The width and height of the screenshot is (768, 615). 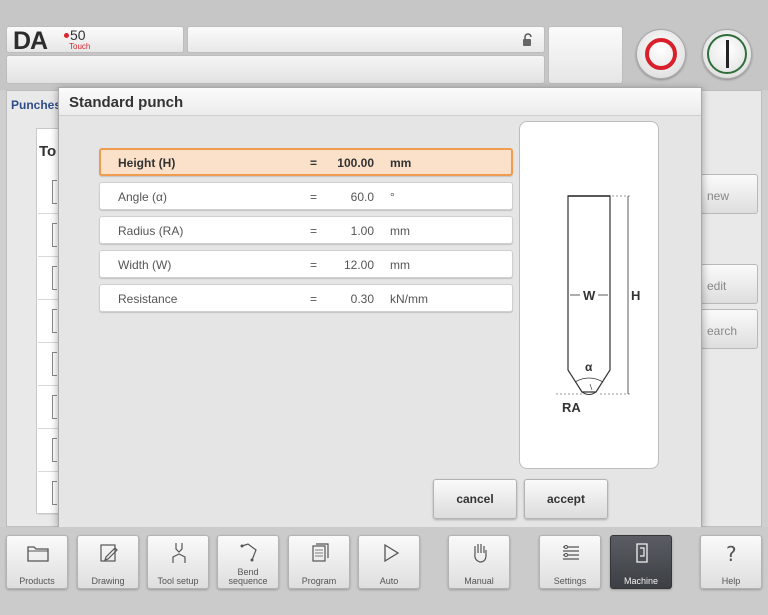 I want to click on punch-preview: W H α RA, so click(x=589, y=295).